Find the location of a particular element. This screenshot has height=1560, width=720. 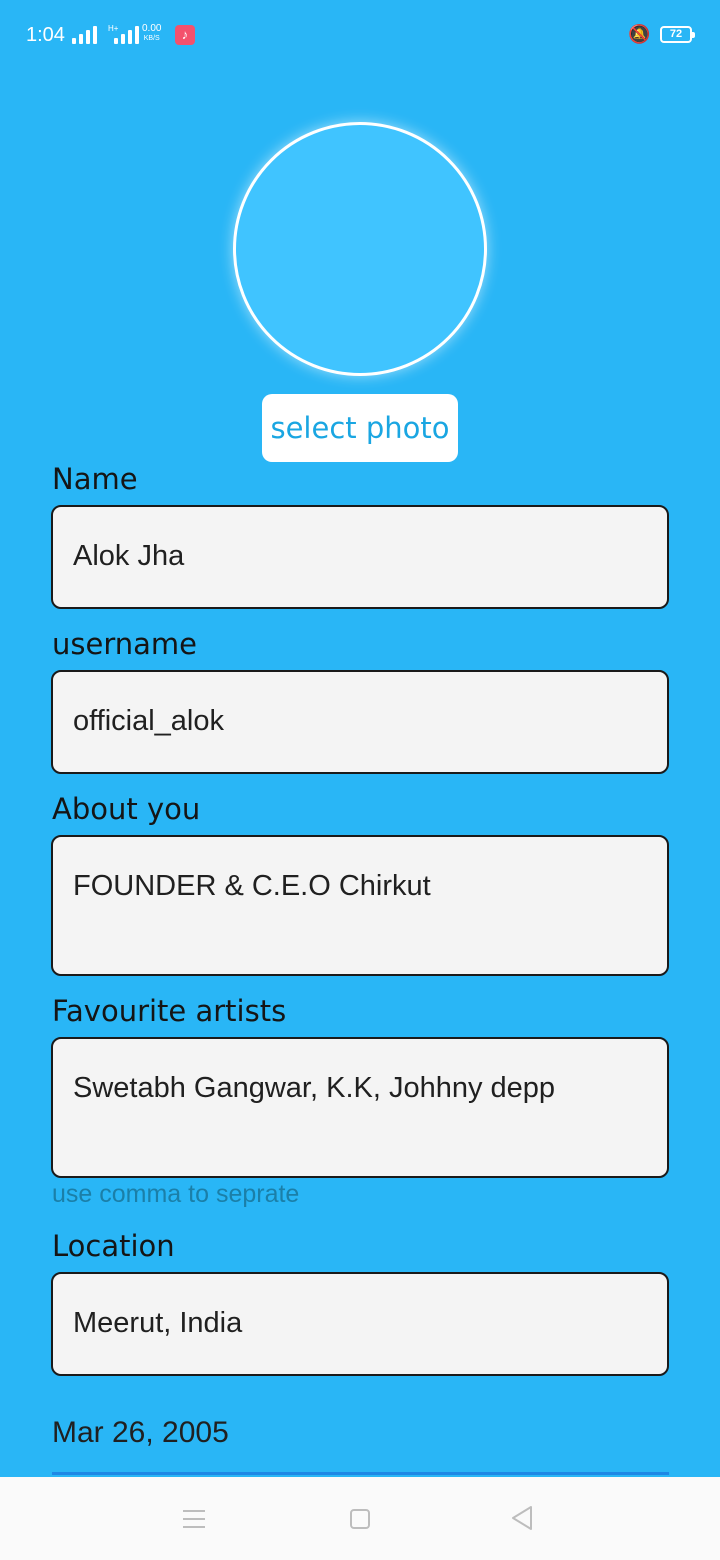

status-time: 1:04 is located at coordinates (45, 35).